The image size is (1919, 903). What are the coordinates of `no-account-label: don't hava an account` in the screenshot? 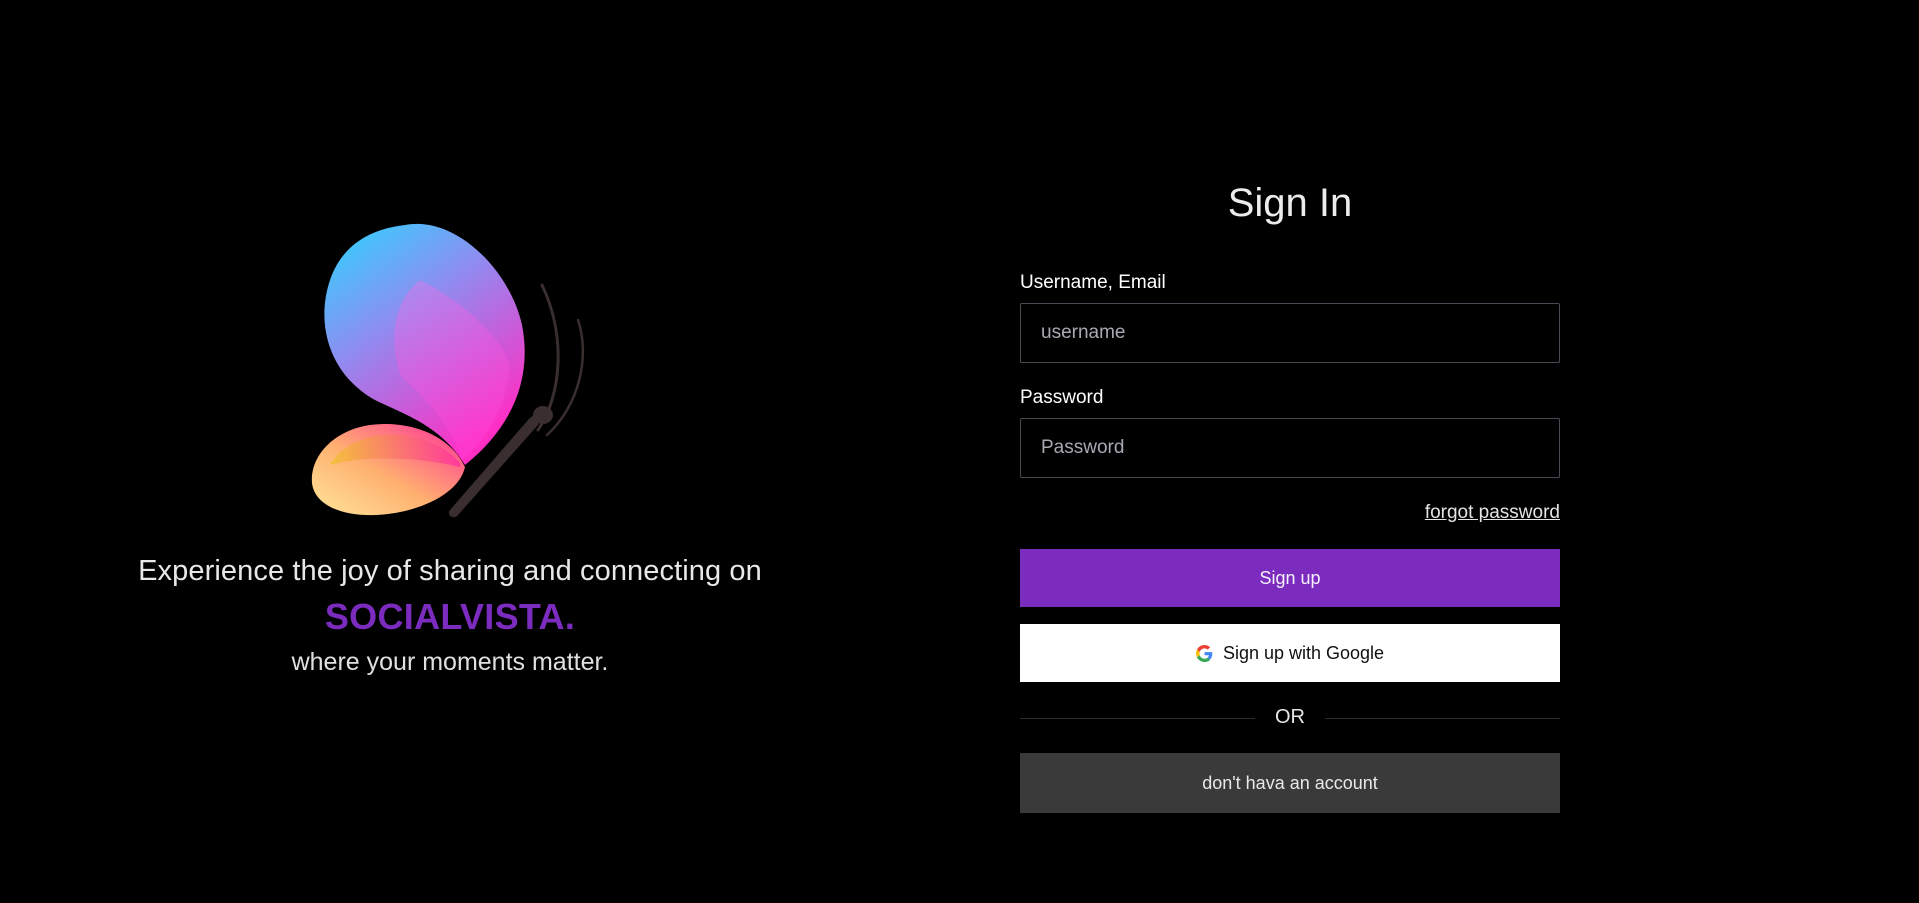 It's located at (1290, 782).